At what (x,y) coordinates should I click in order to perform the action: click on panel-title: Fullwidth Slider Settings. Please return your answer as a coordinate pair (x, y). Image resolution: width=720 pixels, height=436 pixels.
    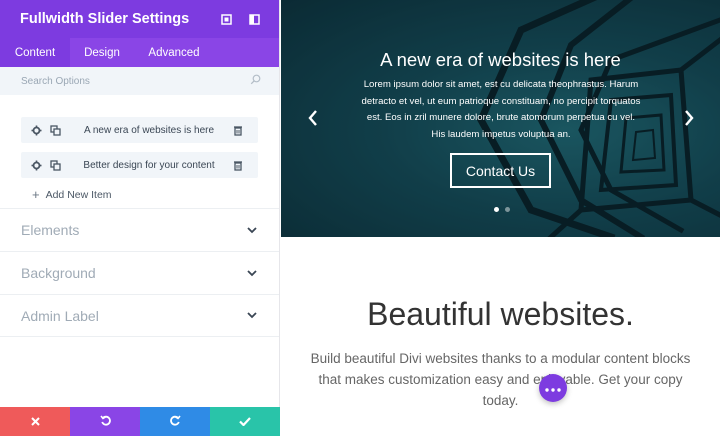
    Looking at the image, I should click on (105, 19).